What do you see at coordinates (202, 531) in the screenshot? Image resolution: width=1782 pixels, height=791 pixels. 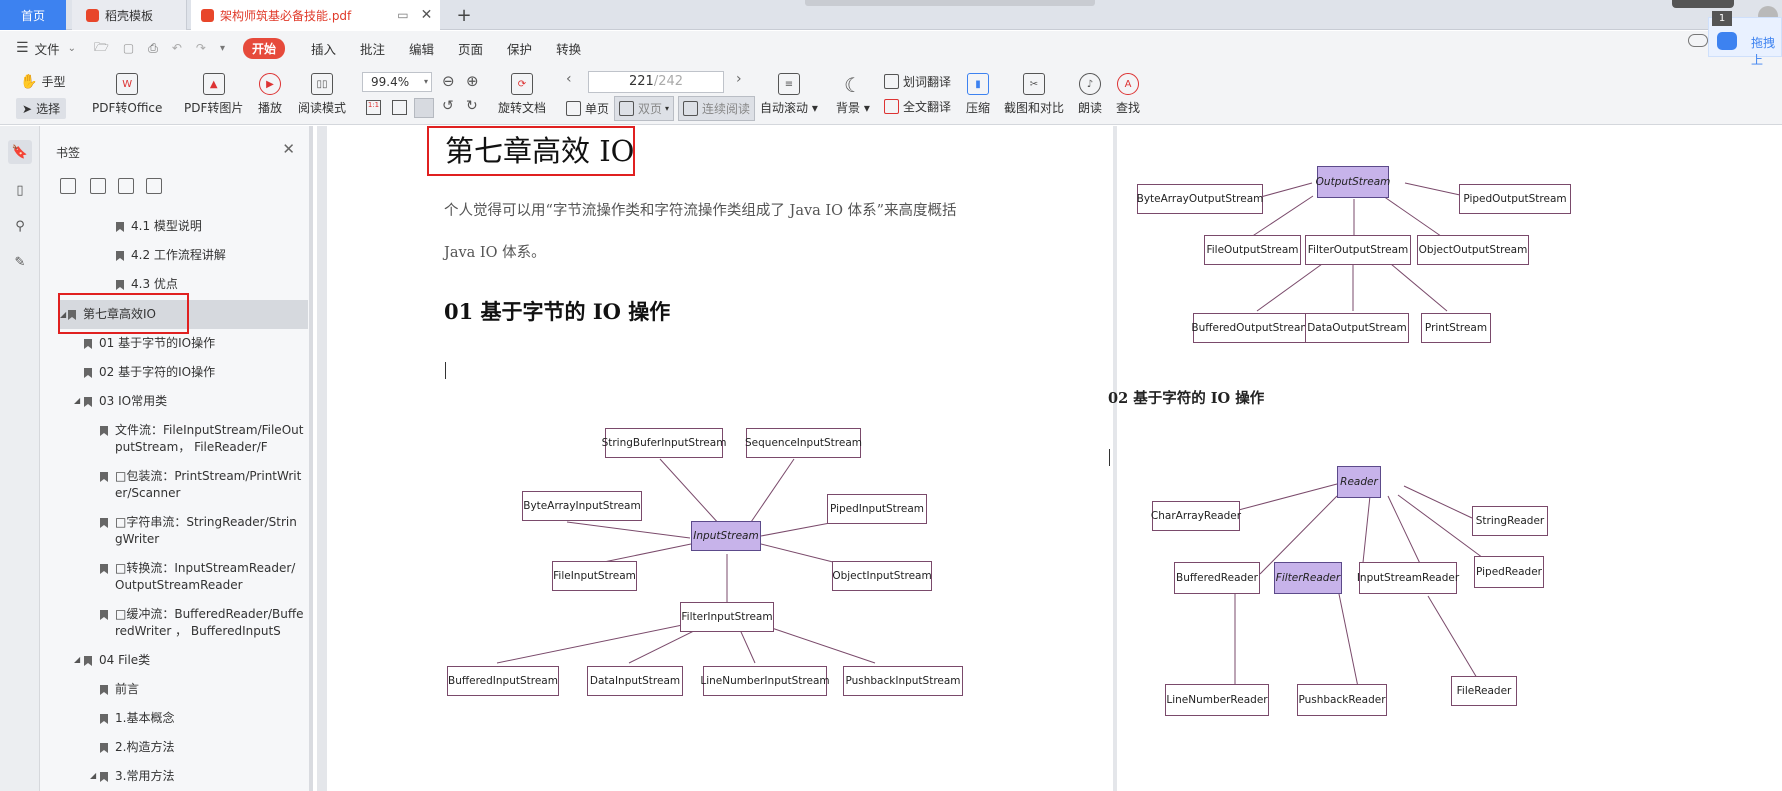 I see `bookmark-item: □字符串流：StringReader/StringWriter` at bounding box center [202, 531].